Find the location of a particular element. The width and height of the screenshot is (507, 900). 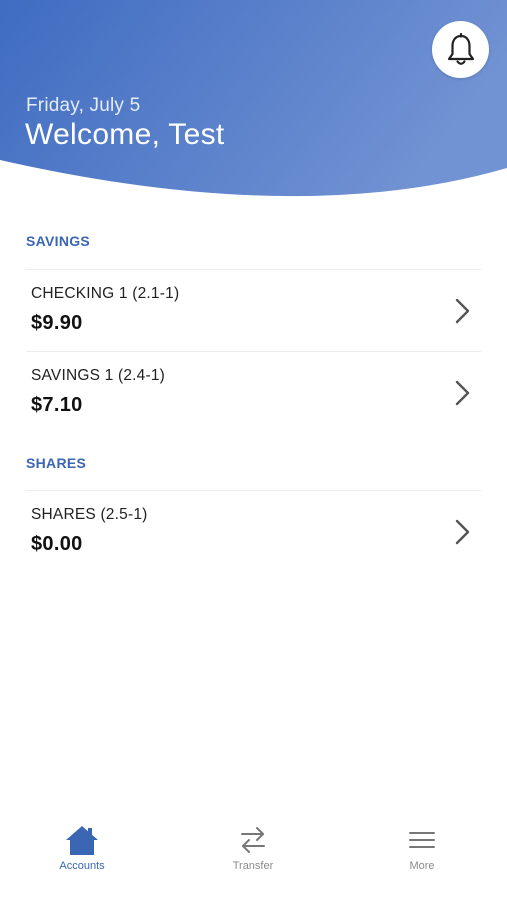

nav-more: More is located at coordinates (422, 848).